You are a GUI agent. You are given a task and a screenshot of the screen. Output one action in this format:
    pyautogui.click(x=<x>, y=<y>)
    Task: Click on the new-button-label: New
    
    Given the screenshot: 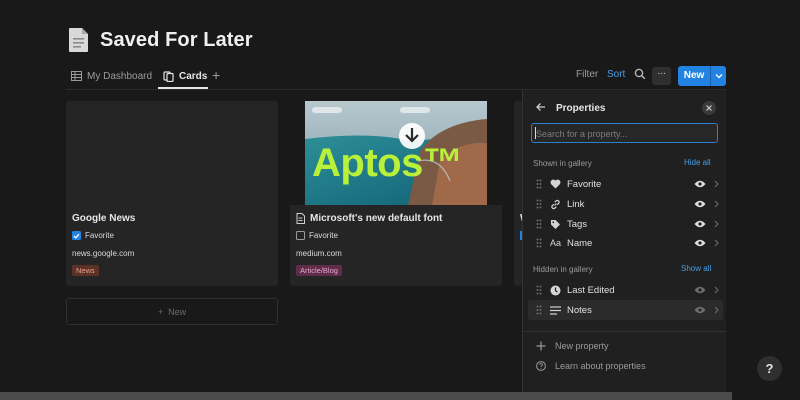 What is the action you would take?
    pyautogui.click(x=694, y=76)
    